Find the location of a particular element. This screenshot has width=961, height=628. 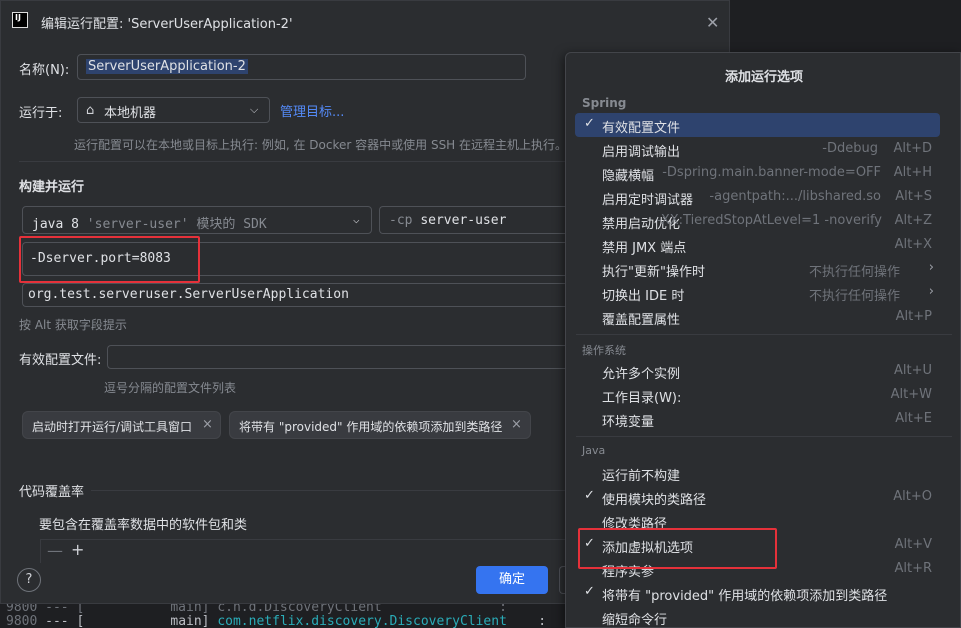

menu-item-hide-banner: 隐藏横幅 -Dspring.main.banner-mode=OFF Alt+H is located at coordinates (757, 173).